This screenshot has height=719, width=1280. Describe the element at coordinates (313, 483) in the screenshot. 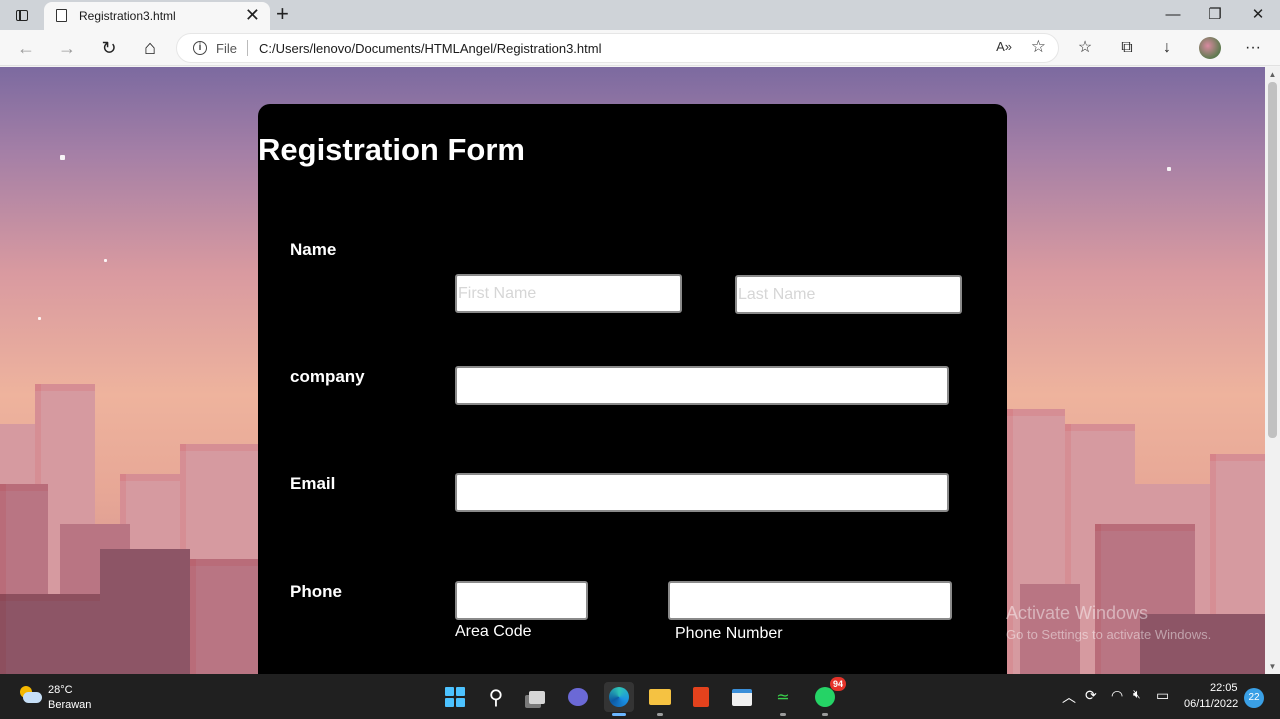

I see `email-label: Email` at that location.